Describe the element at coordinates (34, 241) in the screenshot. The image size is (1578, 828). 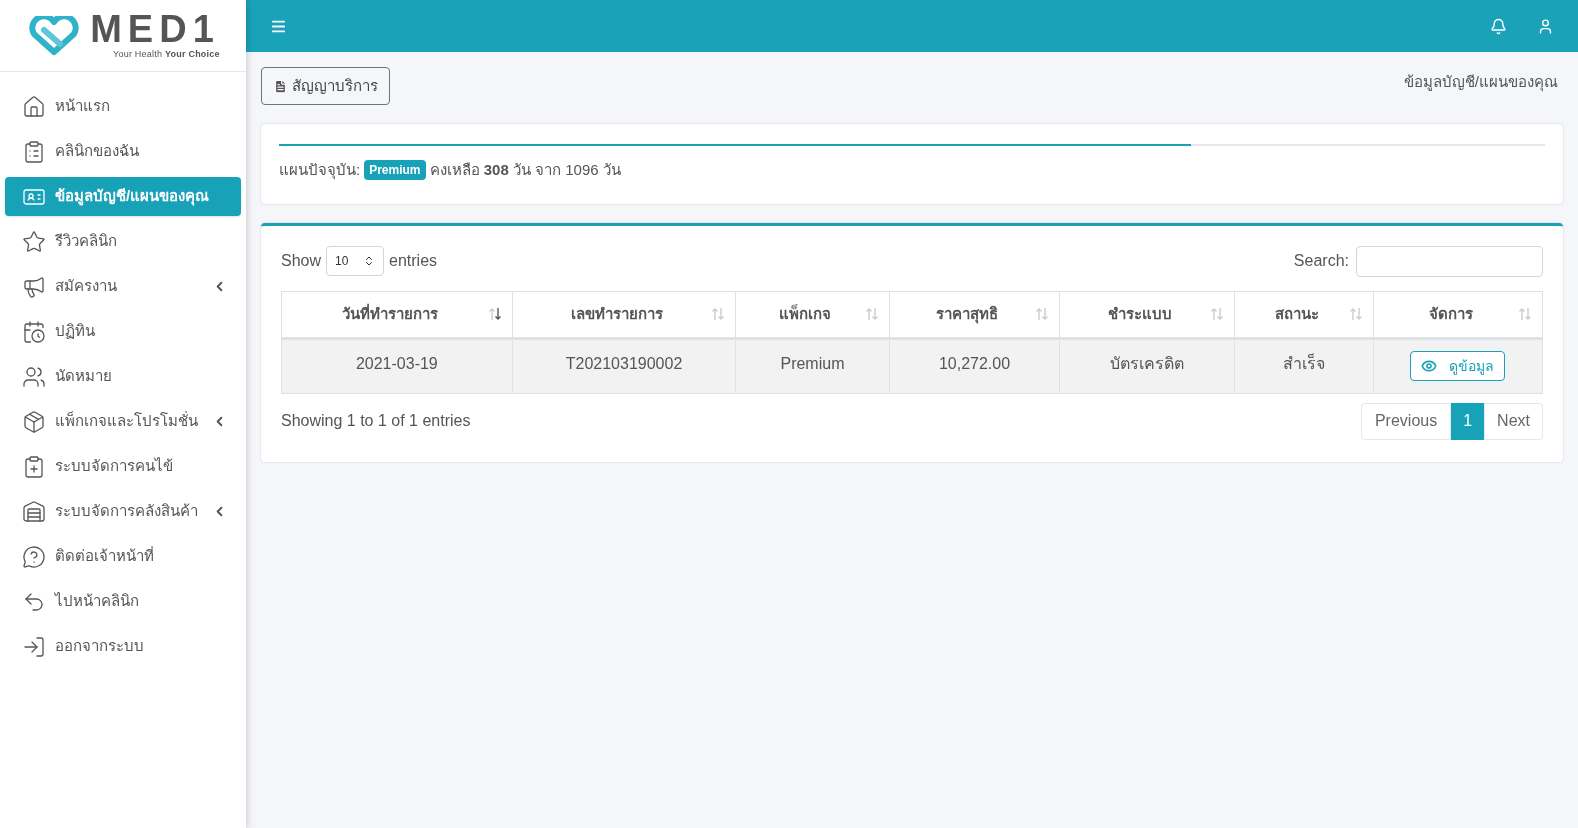
I see `star-icon` at that location.